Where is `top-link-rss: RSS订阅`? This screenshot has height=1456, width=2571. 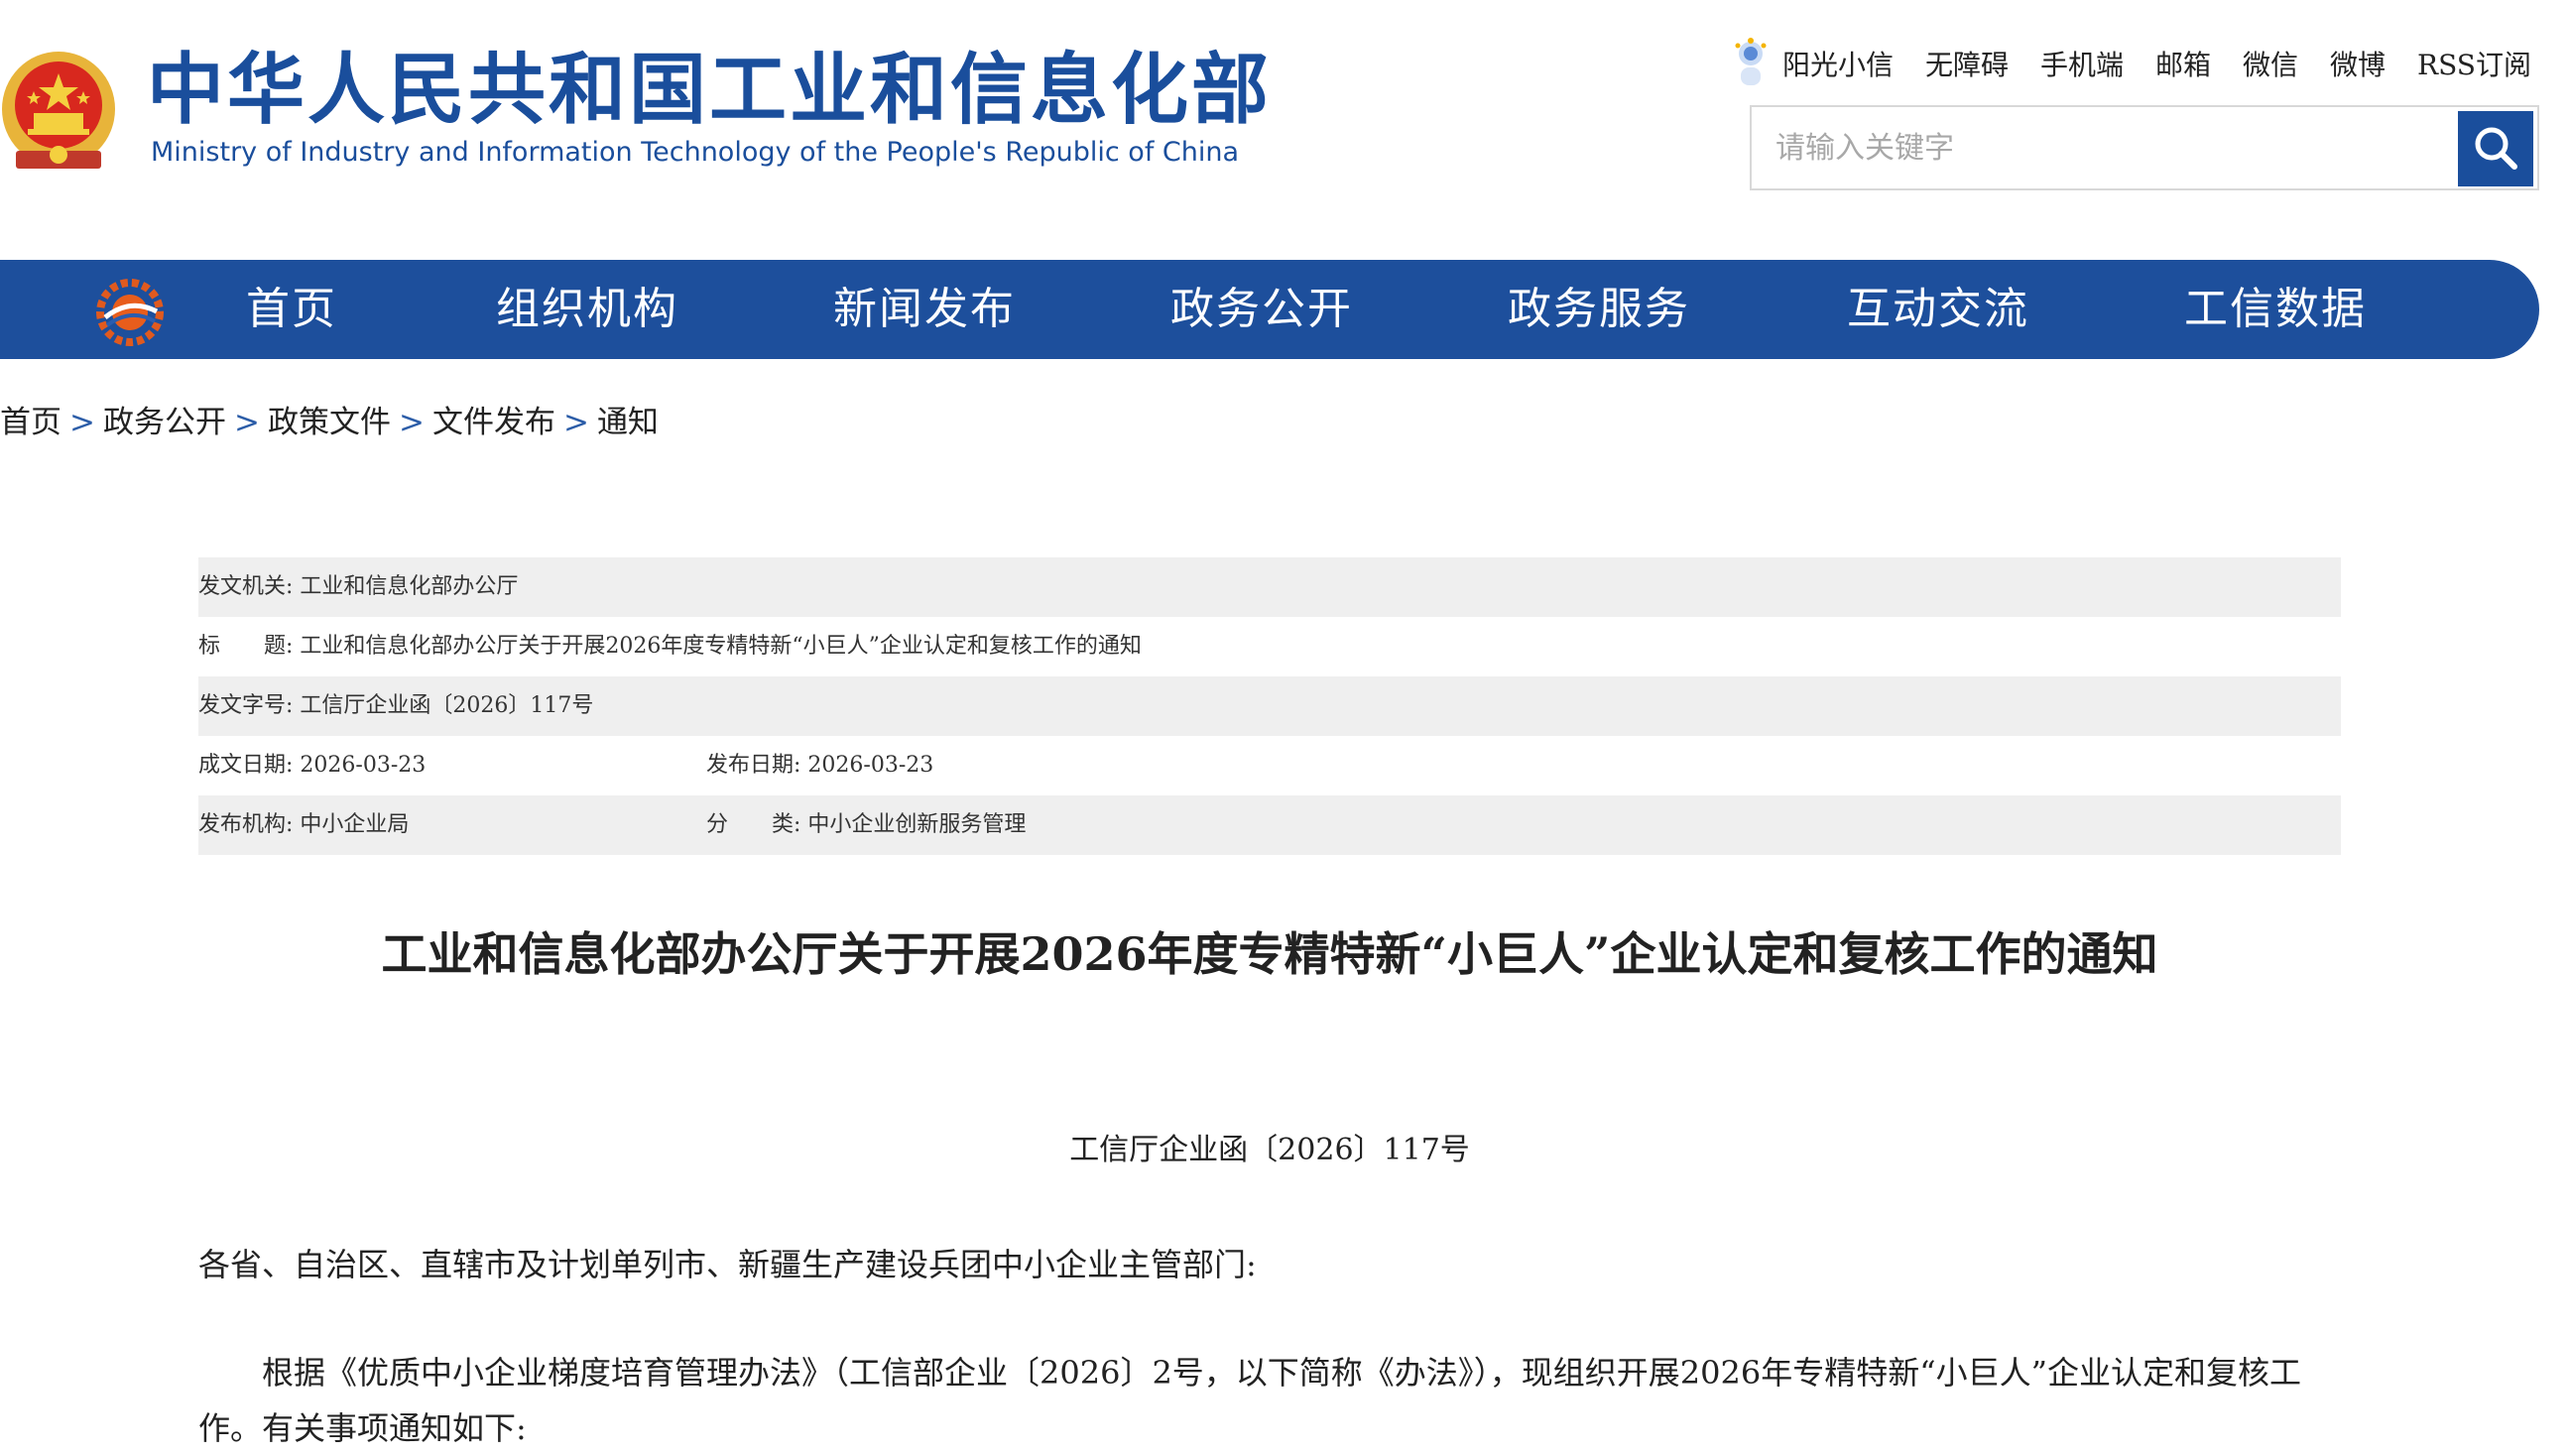
top-link-rss: RSS订阅 is located at coordinates (2474, 63).